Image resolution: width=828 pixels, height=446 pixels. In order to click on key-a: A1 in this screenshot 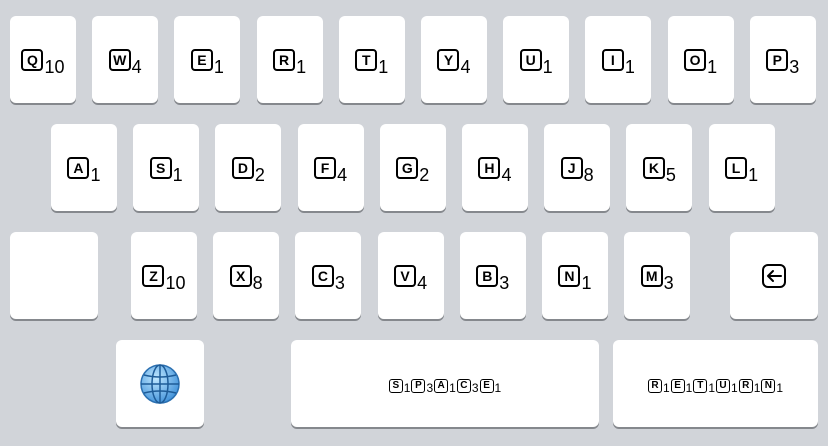, I will do `click(84, 167)`.